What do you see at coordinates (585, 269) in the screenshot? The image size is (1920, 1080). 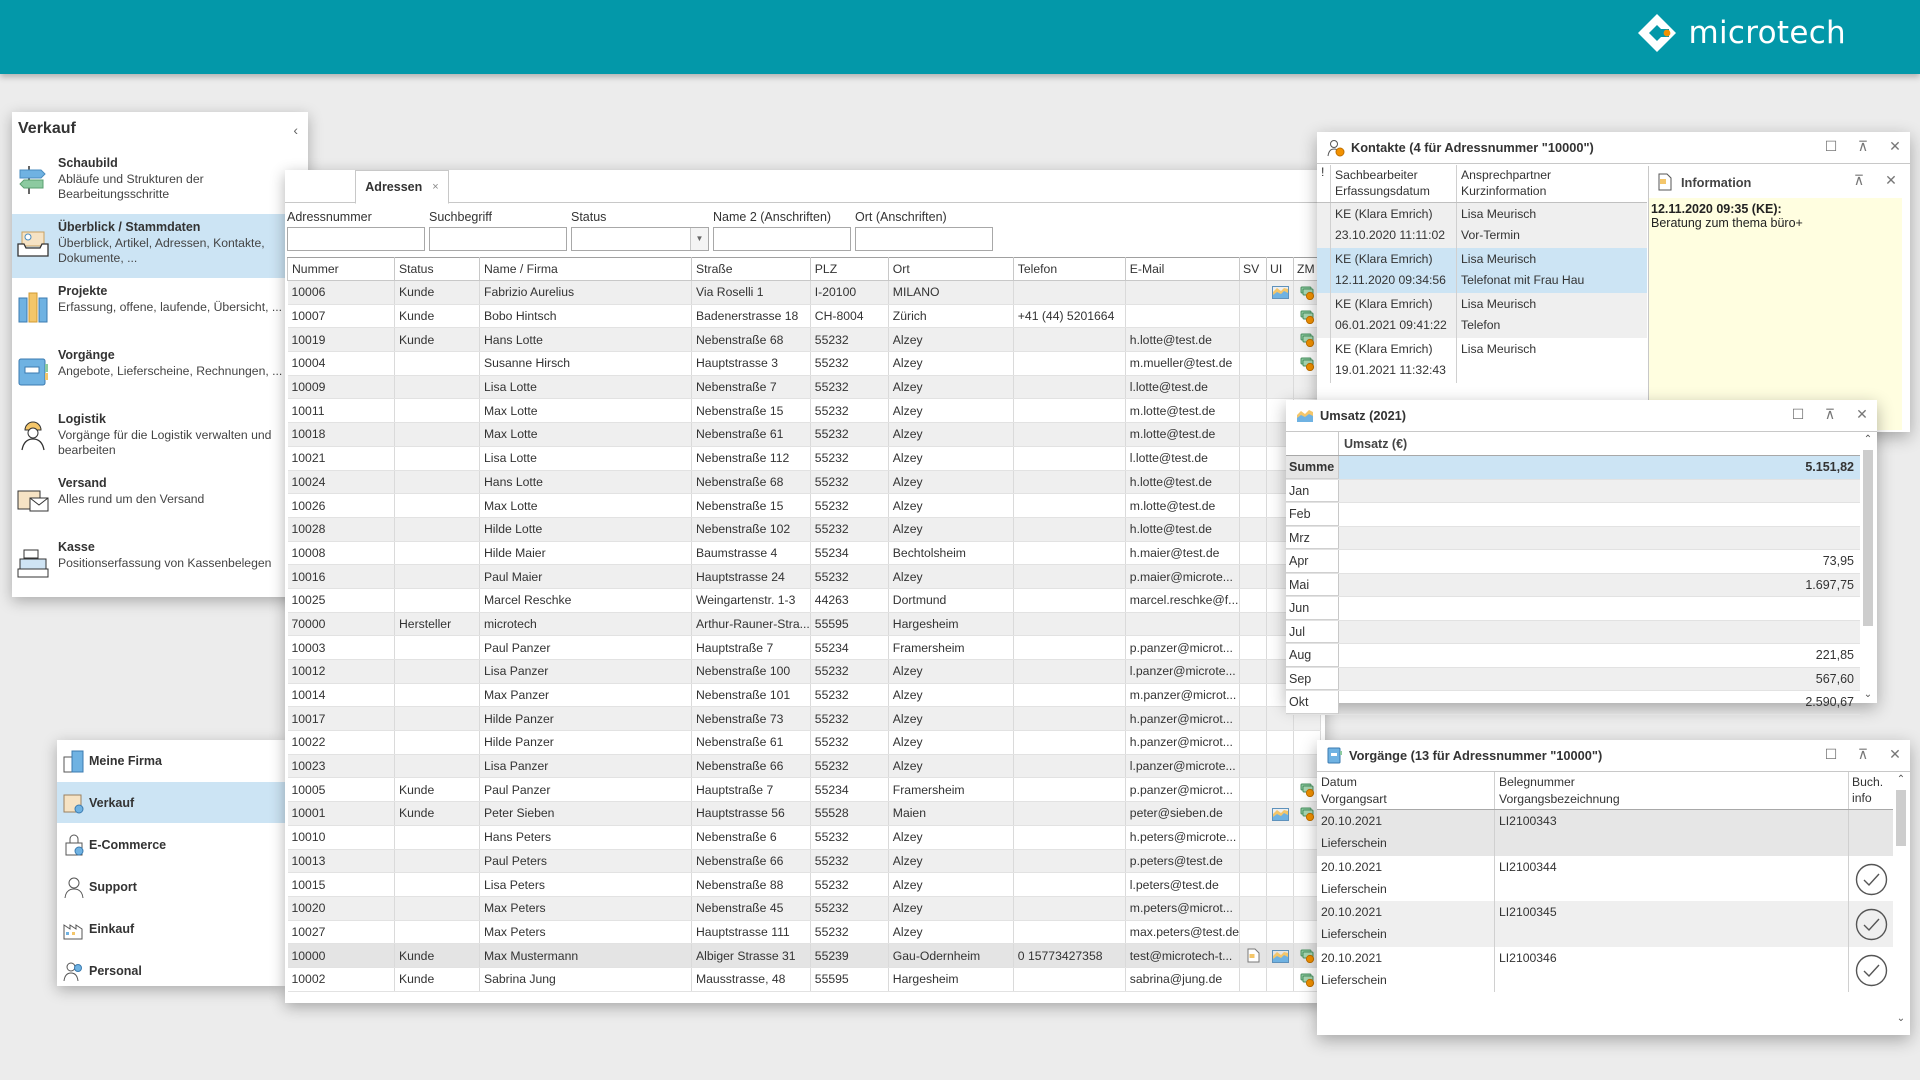 I see `column-header: Name / Firma` at bounding box center [585, 269].